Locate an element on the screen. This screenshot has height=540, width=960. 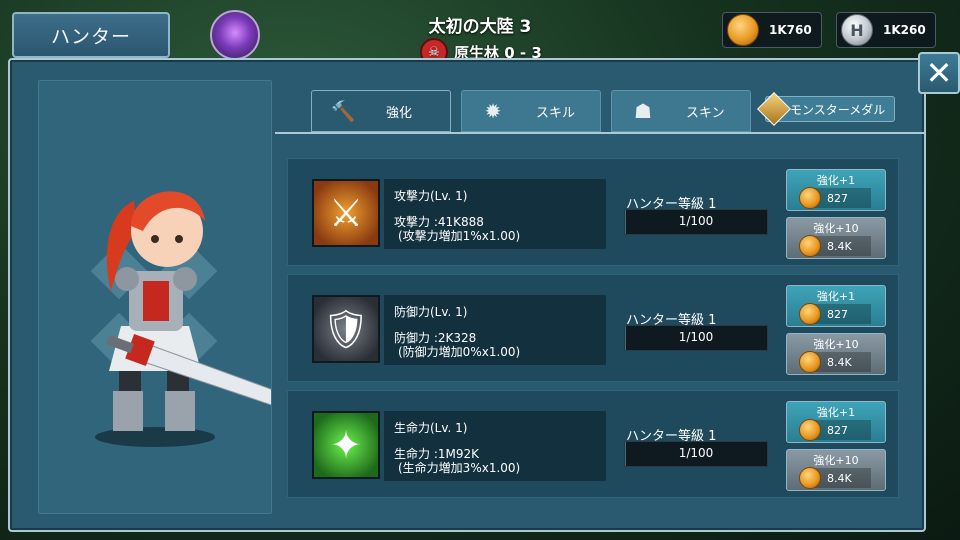
tab-skill-label: スキル is located at coordinates (556, 113).